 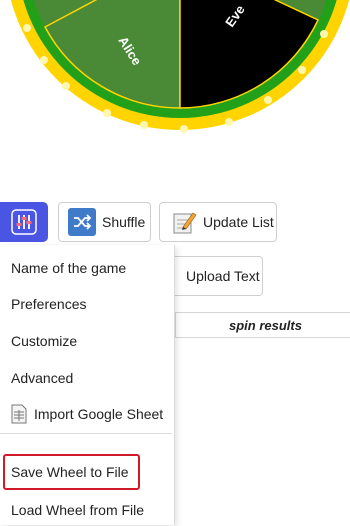 What do you see at coordinates (124, 222) in the screenshot?
I see `shuffle-label: Shuffle` at bounding box center [124, 222].